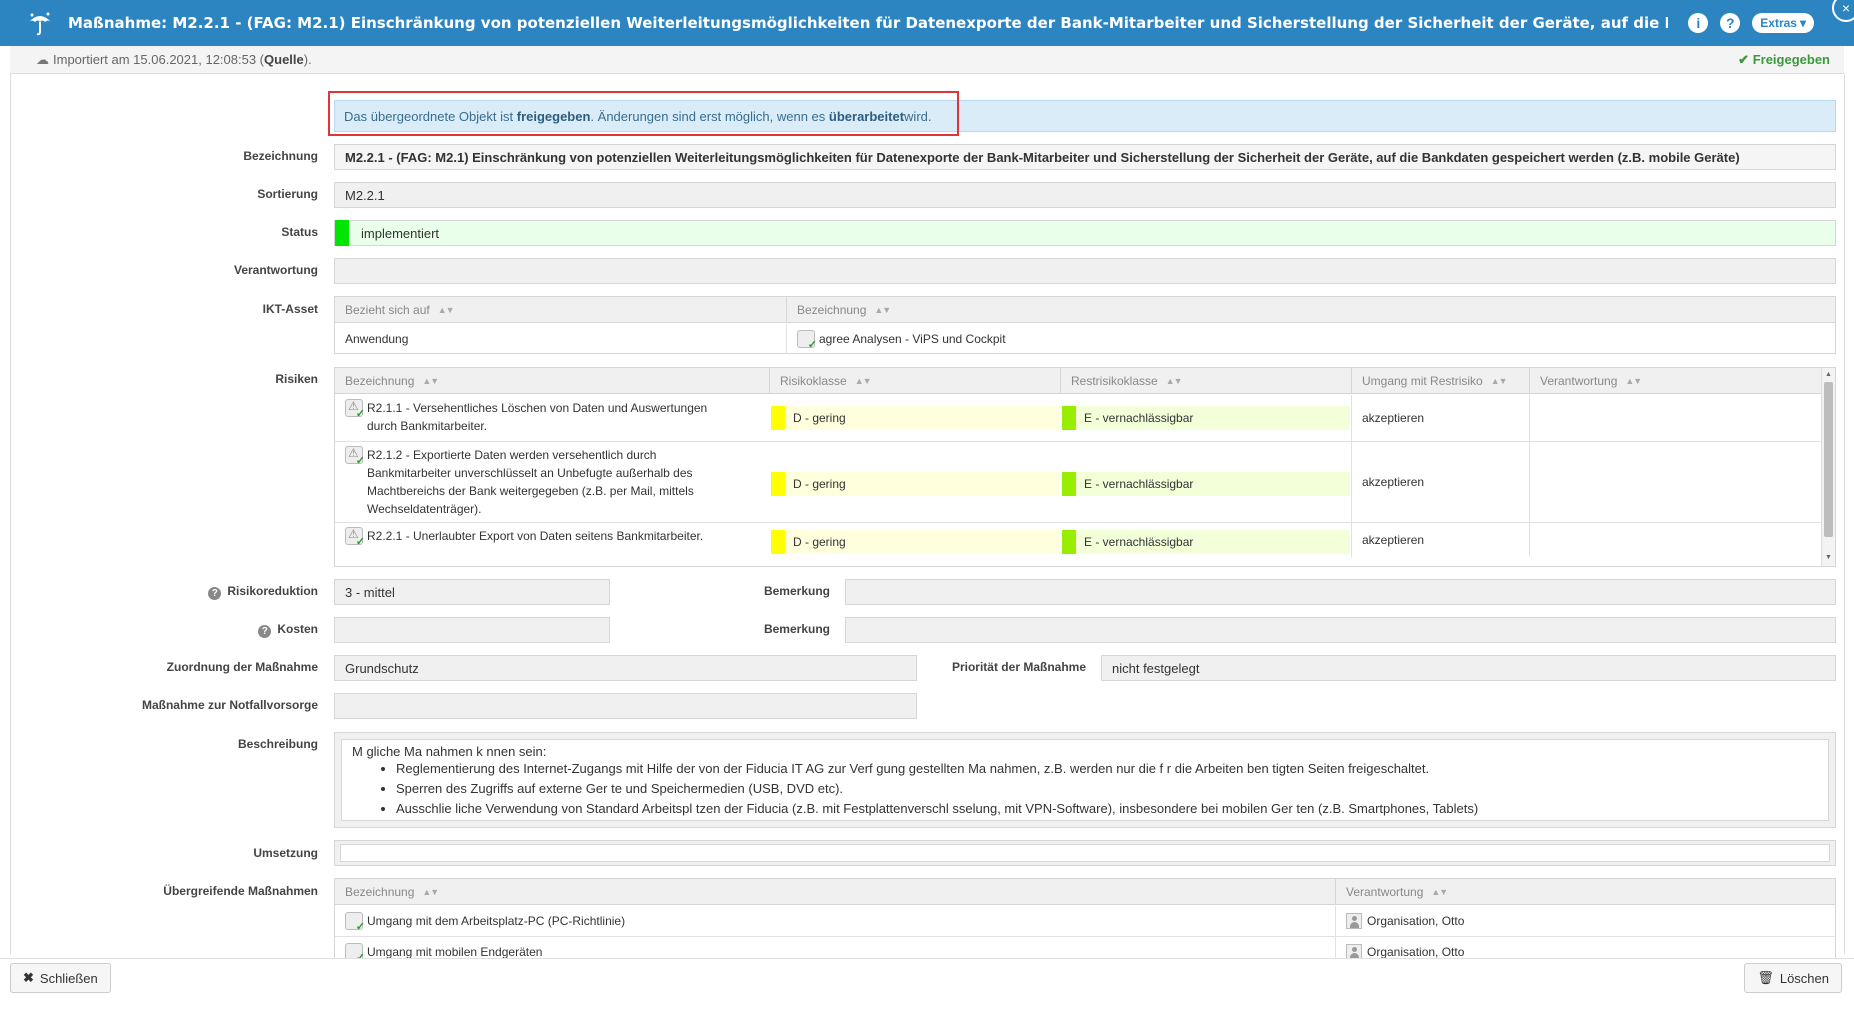 This screenshot has height=1010, width=1854. Describe the element at coordinates (307, 59) in the screenshot. I see `imported-suffix: ).` at that location.